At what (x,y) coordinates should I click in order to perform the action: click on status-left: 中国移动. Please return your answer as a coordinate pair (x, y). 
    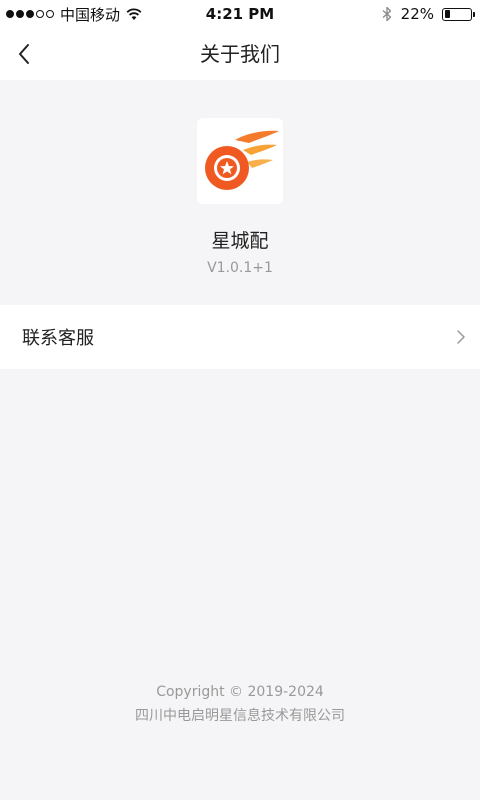
    Looking at the image, I should click on (74, 14).